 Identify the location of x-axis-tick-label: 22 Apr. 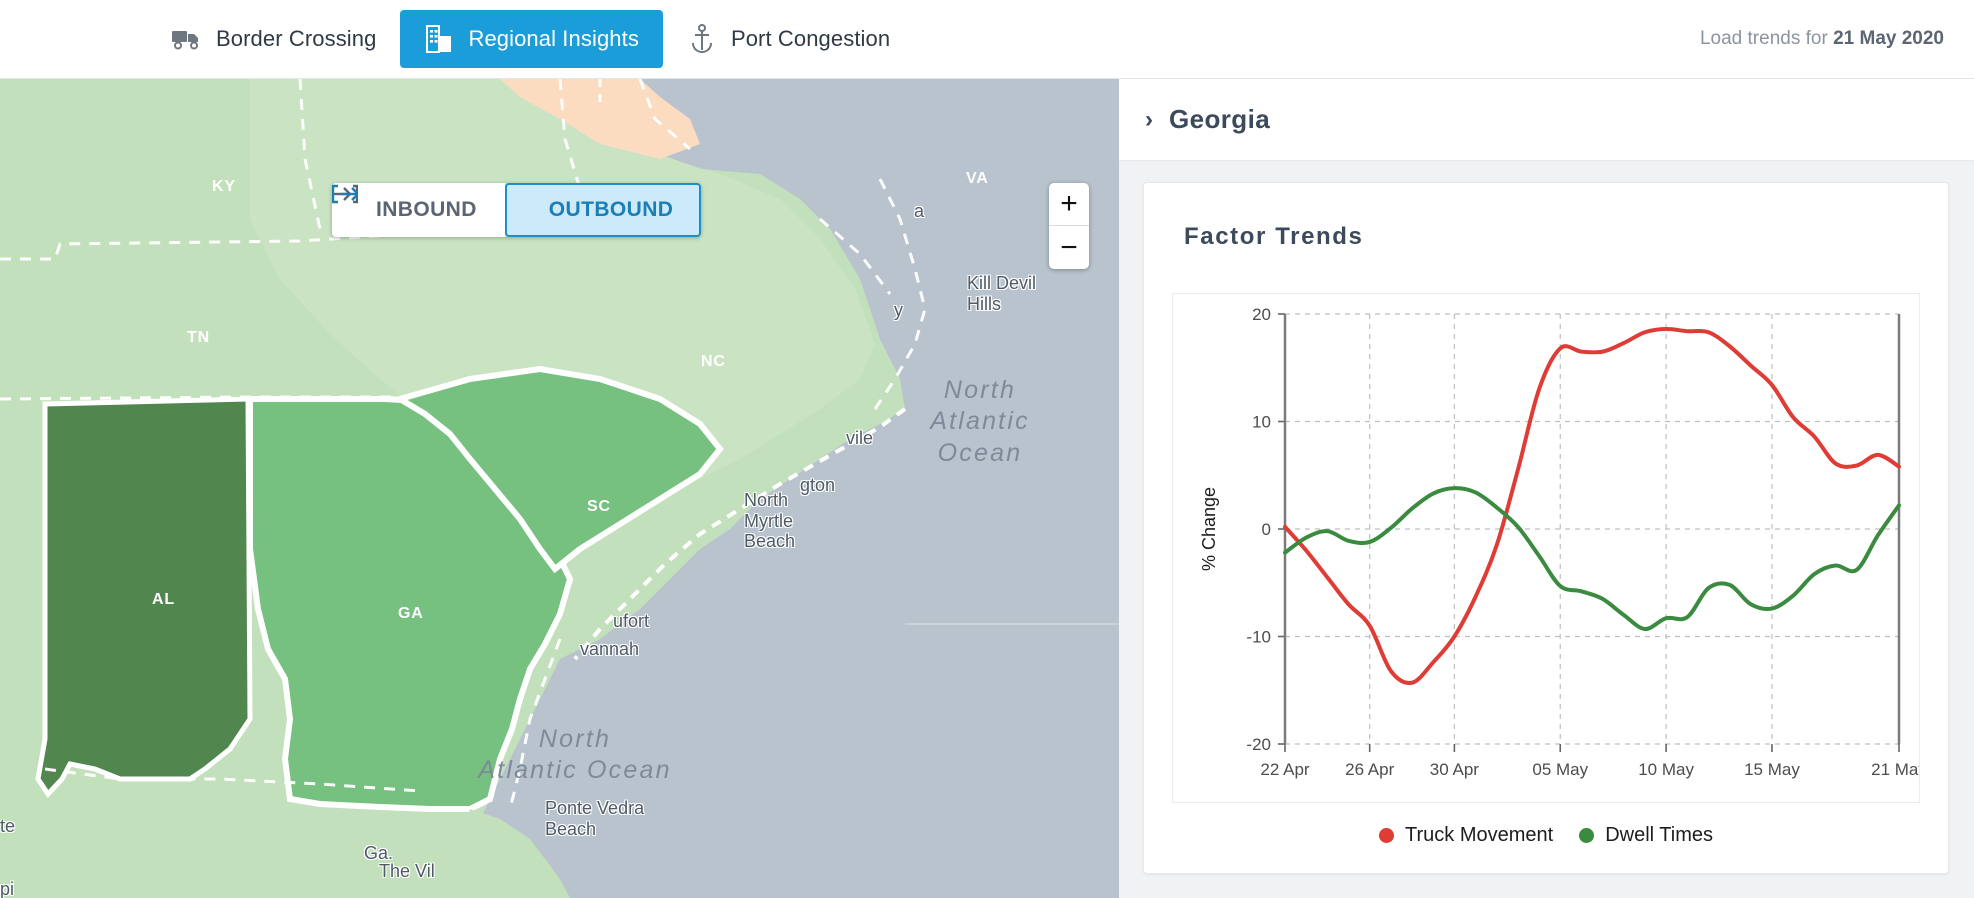
(1284, 769).